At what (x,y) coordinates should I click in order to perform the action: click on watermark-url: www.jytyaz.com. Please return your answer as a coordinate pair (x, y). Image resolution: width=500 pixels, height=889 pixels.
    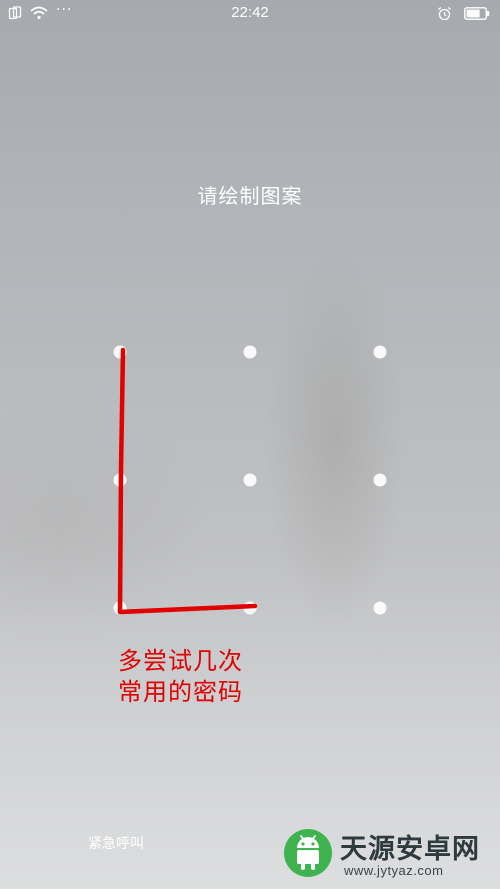
    Looking at the image, I should click on (394, 870).